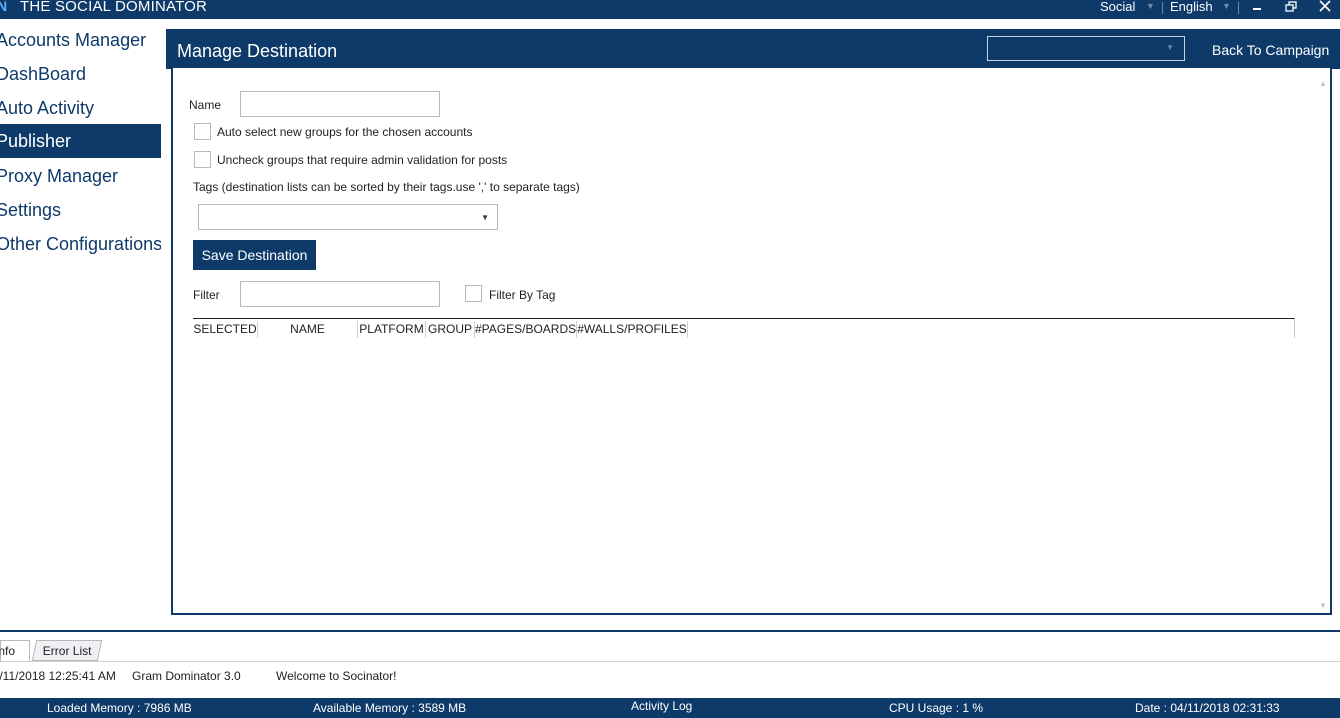 This screenshot has height=718, width=1340. What do you see at coordinates (206, 295) in the screenshot?
I see `filter-label: Filter` at bounding box center [206, 295].